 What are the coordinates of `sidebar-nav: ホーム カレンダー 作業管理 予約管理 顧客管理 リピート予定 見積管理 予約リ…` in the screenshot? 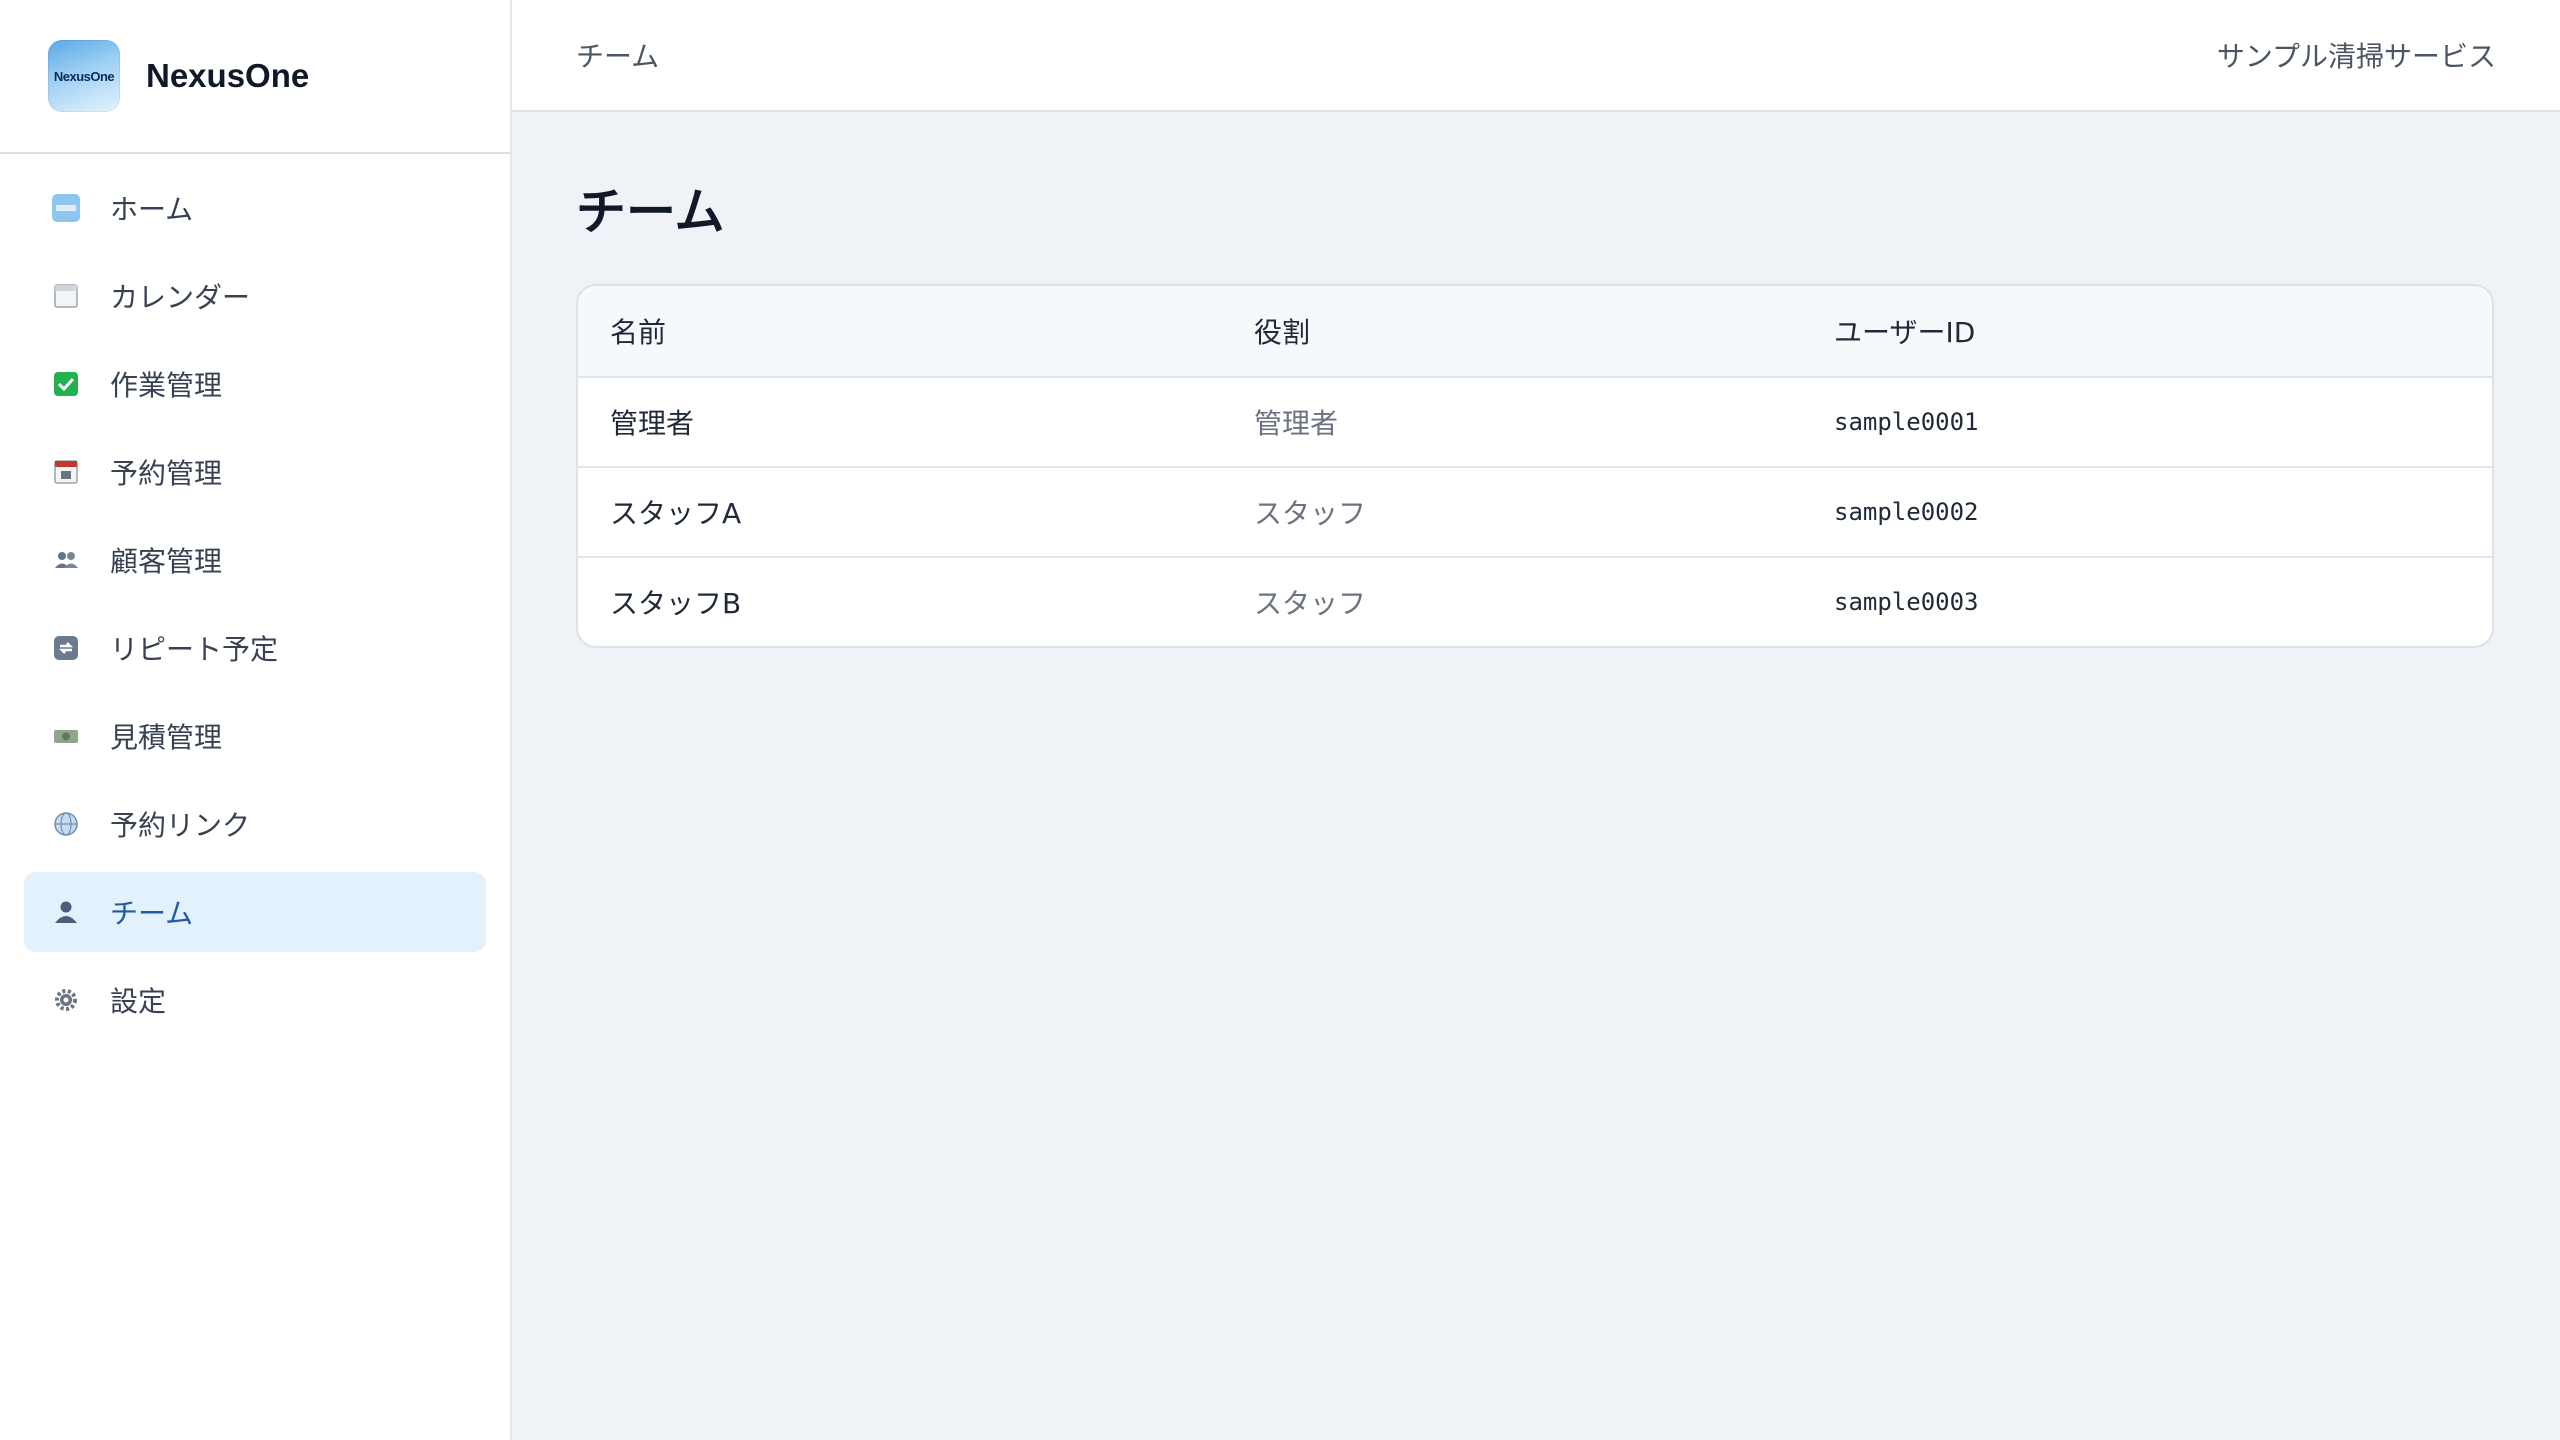 It's located at (255, 597).